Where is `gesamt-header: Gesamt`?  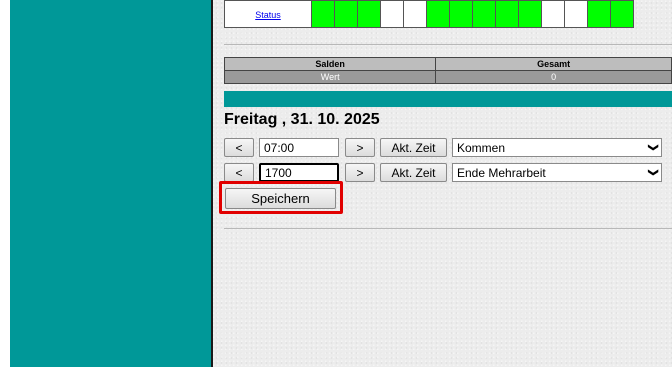 gesamt-header: Gesamt is located at coordinates (553, 64).